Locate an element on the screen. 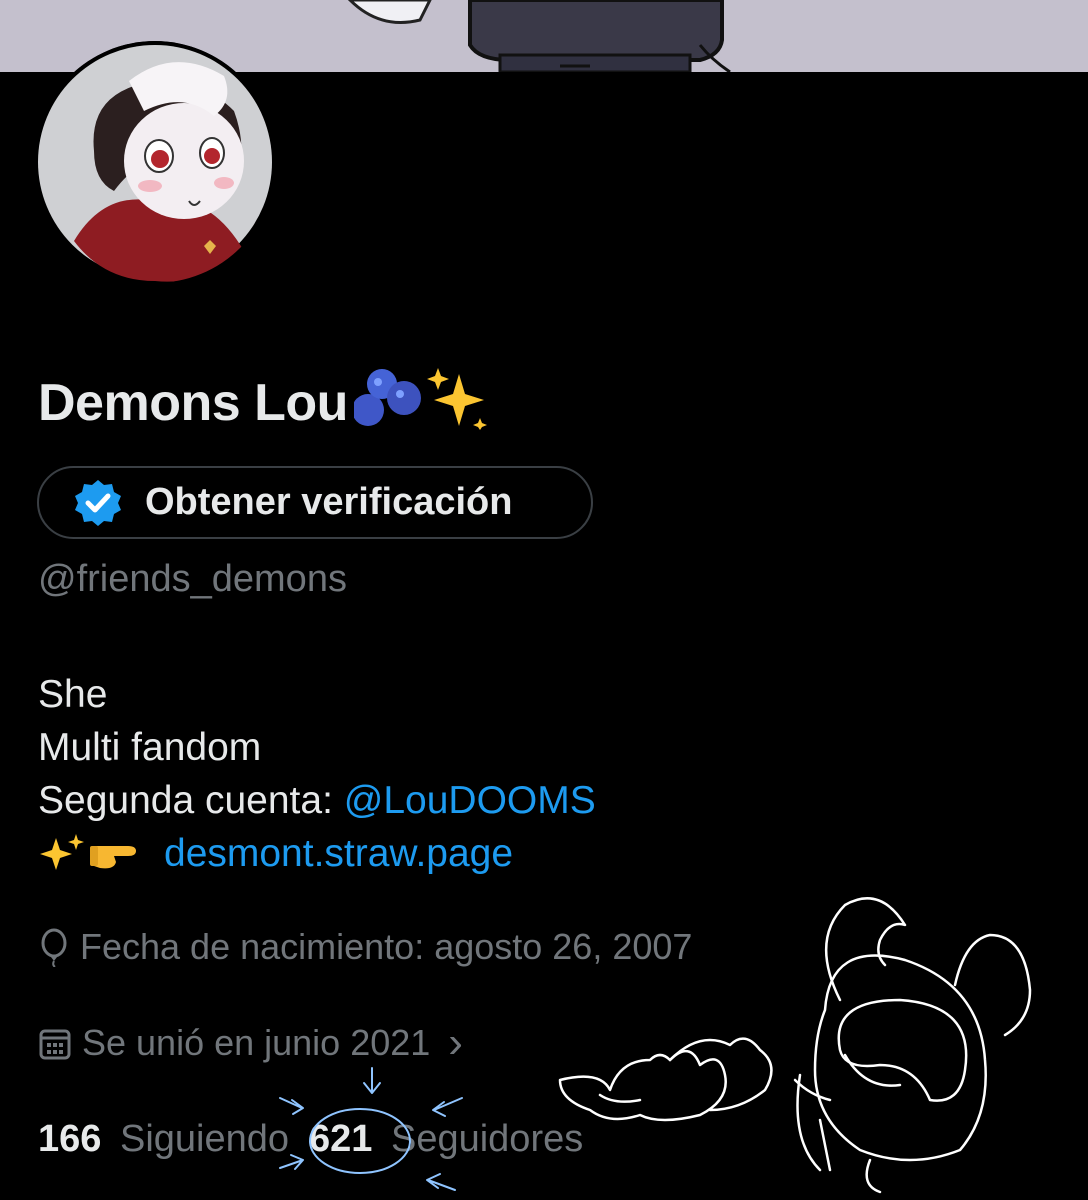 This screenshot has width=1088, height=1200. joined-info: Se unió en junio 2021 › is located at coordinates (250, 1042).